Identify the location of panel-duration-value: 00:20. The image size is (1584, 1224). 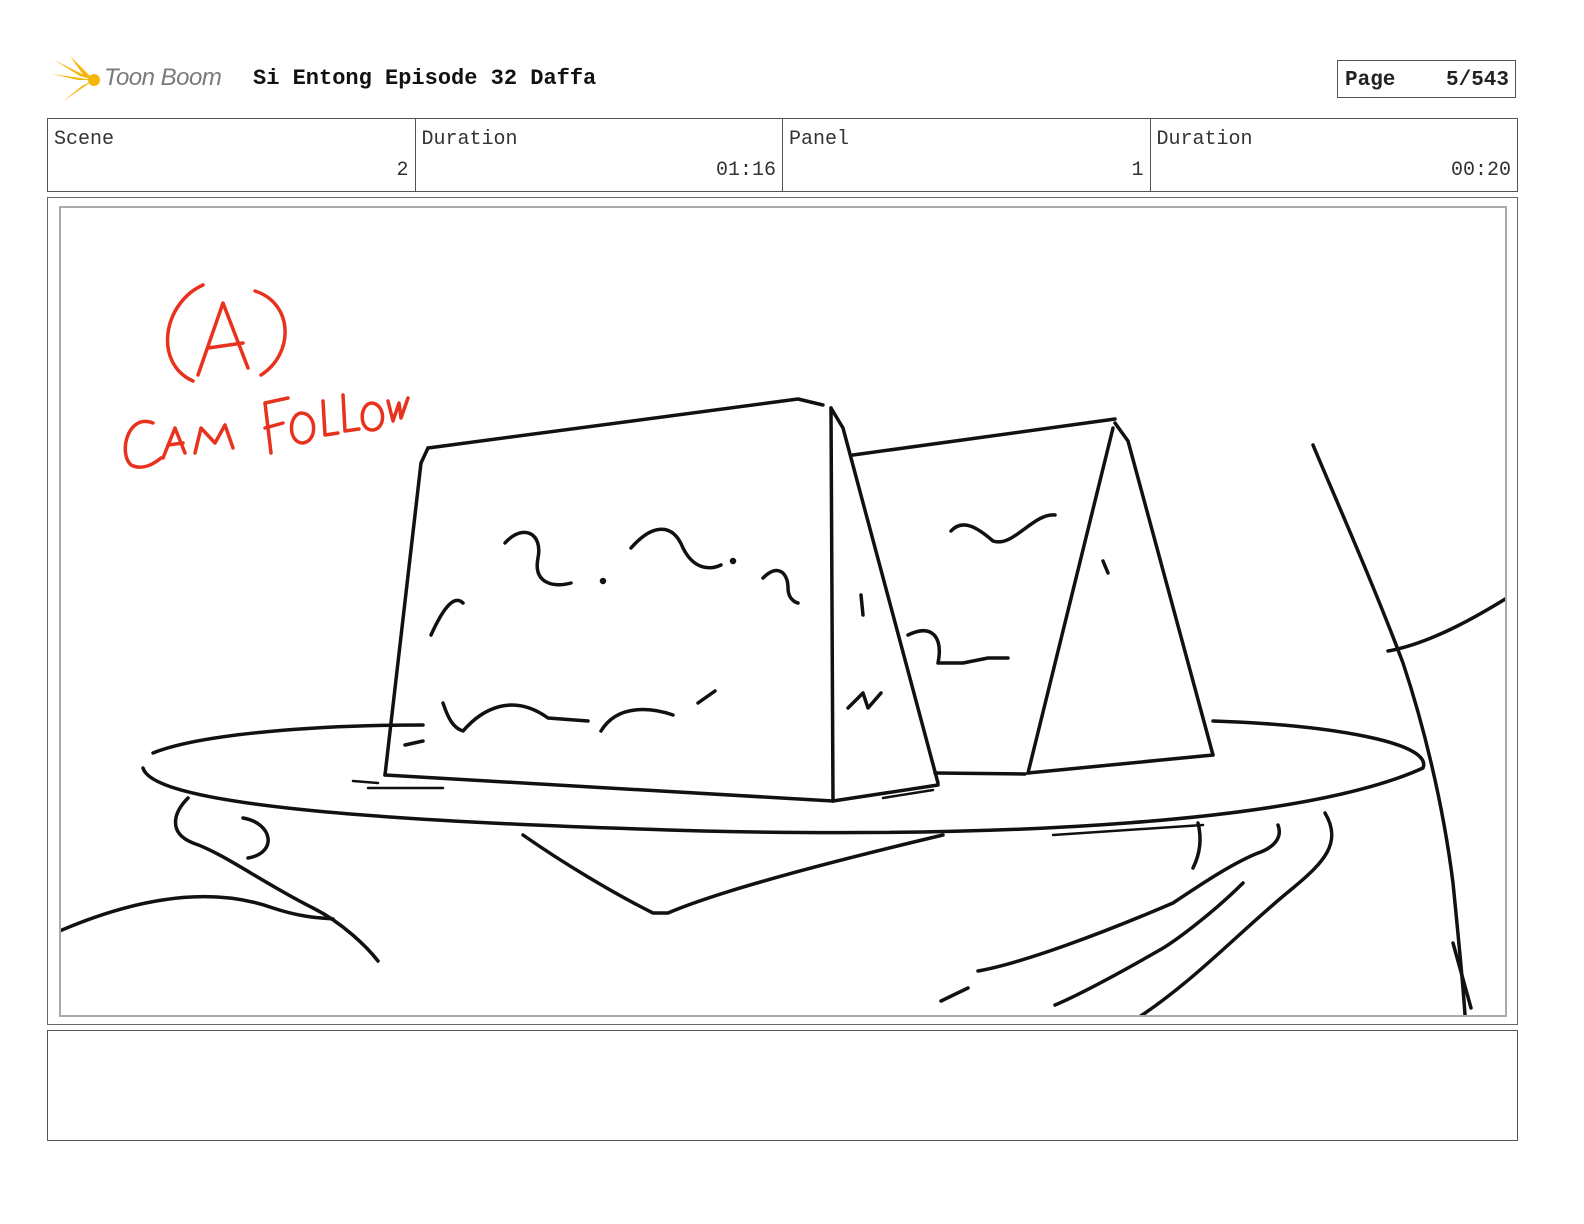
(1480, 170).